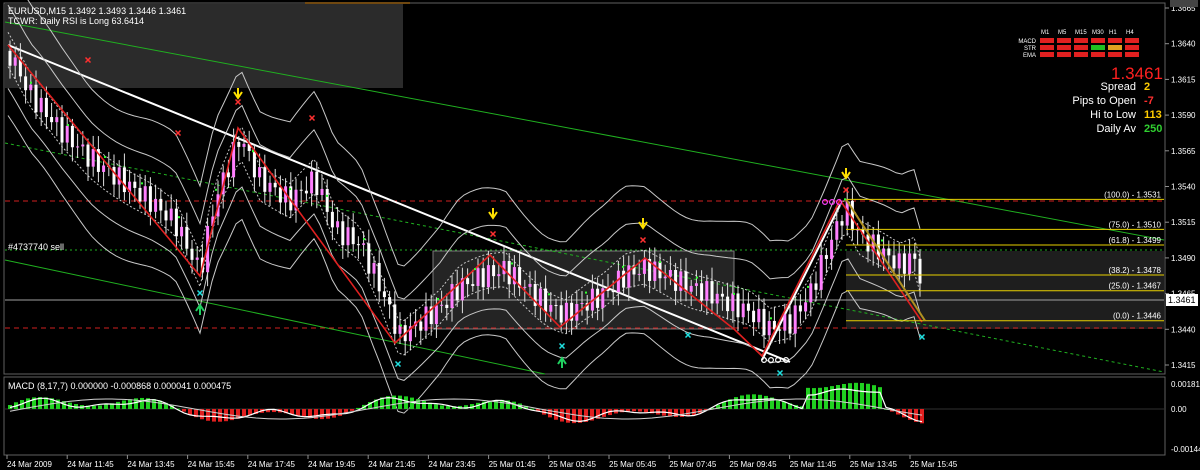 This screenshot has height=470, width=1200. Describe the element at coordinates (97, 11) in the screenshot. I see `symbol-header: EURUSD,M15 1.3492 1.3493 1.3446 1.3461` at that location.